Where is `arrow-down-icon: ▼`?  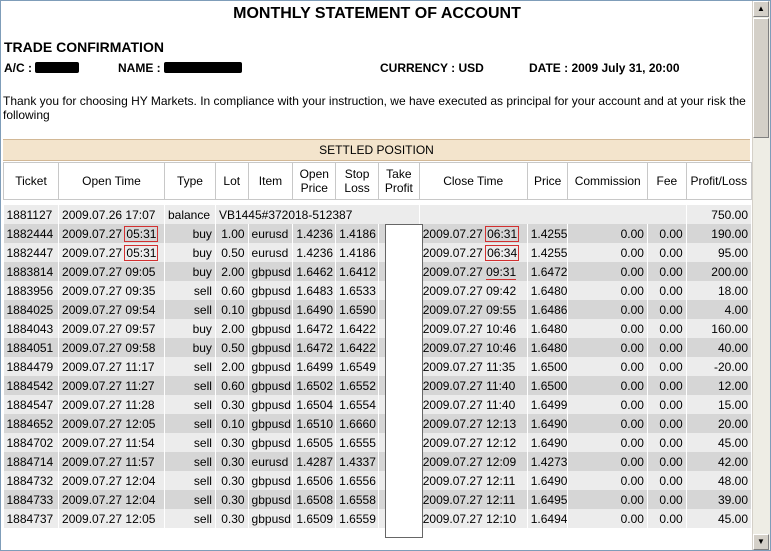
arrow-down-icon: ▼ is located at coordinates (761, 542).